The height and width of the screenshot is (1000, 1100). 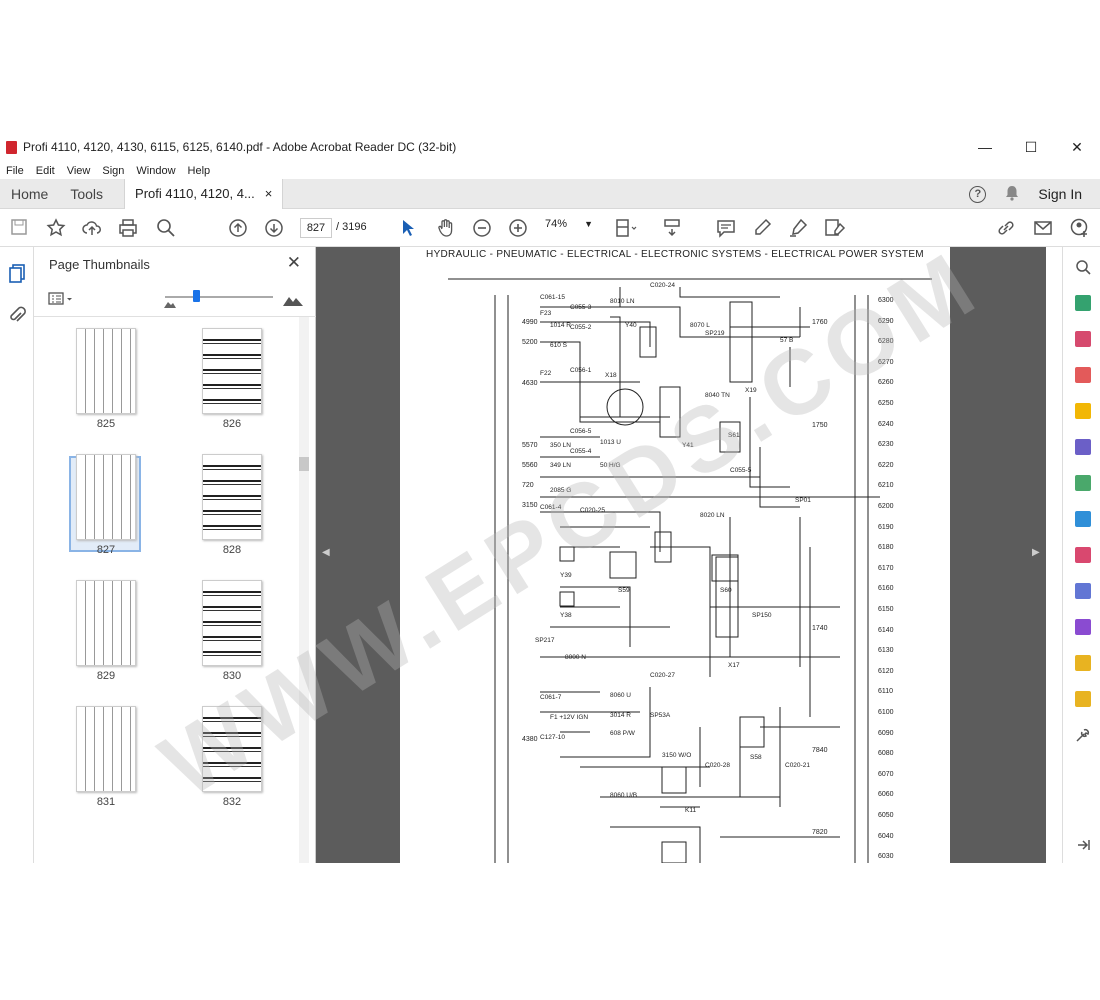 I want to click on bell-icon, so click(x=1012, y=194).